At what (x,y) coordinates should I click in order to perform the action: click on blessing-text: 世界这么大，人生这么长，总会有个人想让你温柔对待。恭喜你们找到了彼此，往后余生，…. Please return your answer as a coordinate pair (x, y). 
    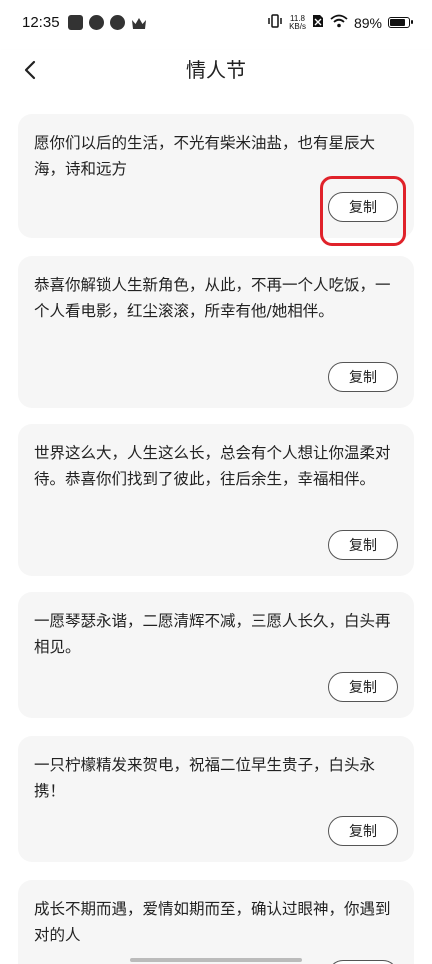
    Looking at the image, I should click on (212, 466).